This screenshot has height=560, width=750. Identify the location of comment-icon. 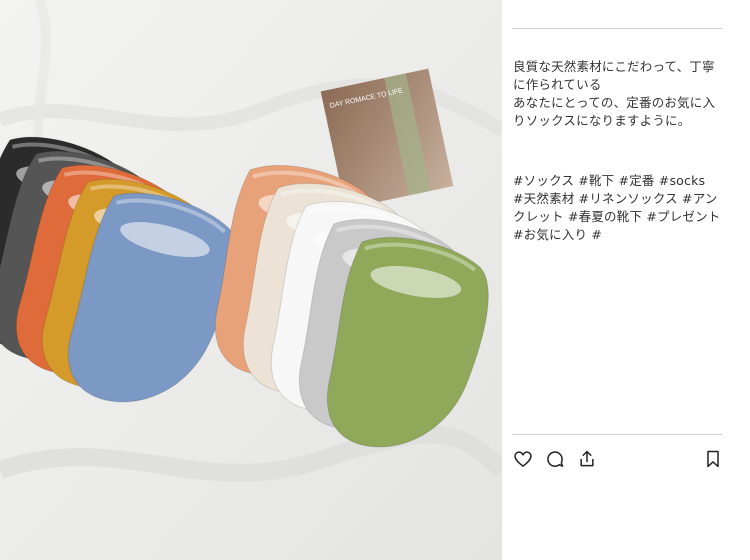
(555, 459).